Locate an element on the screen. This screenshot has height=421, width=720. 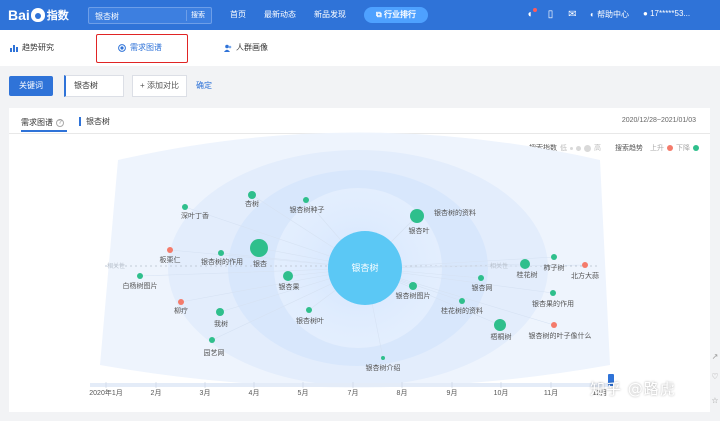
graph-node-label: 桂花树 is located at coordinates (527, 274).